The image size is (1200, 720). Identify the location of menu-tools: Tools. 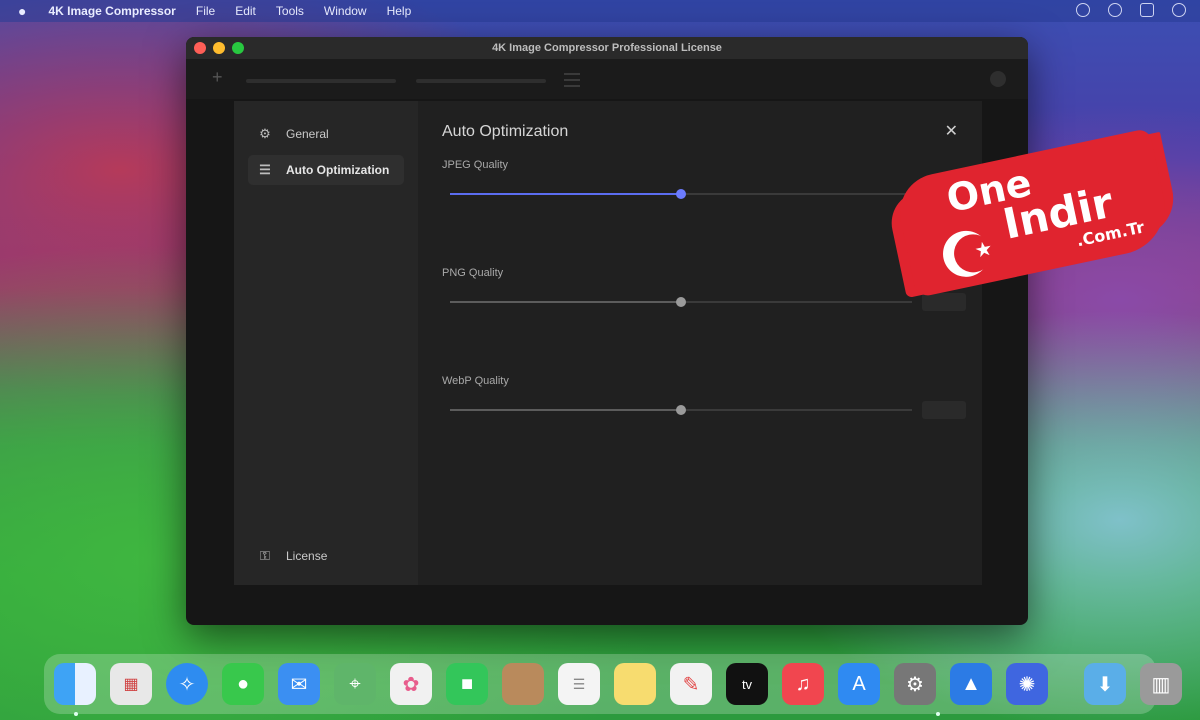
(290, 11).